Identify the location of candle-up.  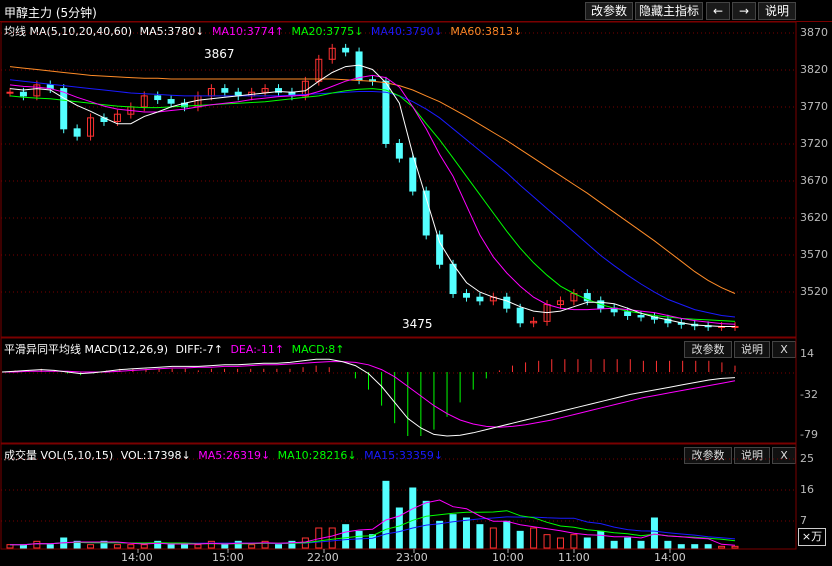
(10, 92).